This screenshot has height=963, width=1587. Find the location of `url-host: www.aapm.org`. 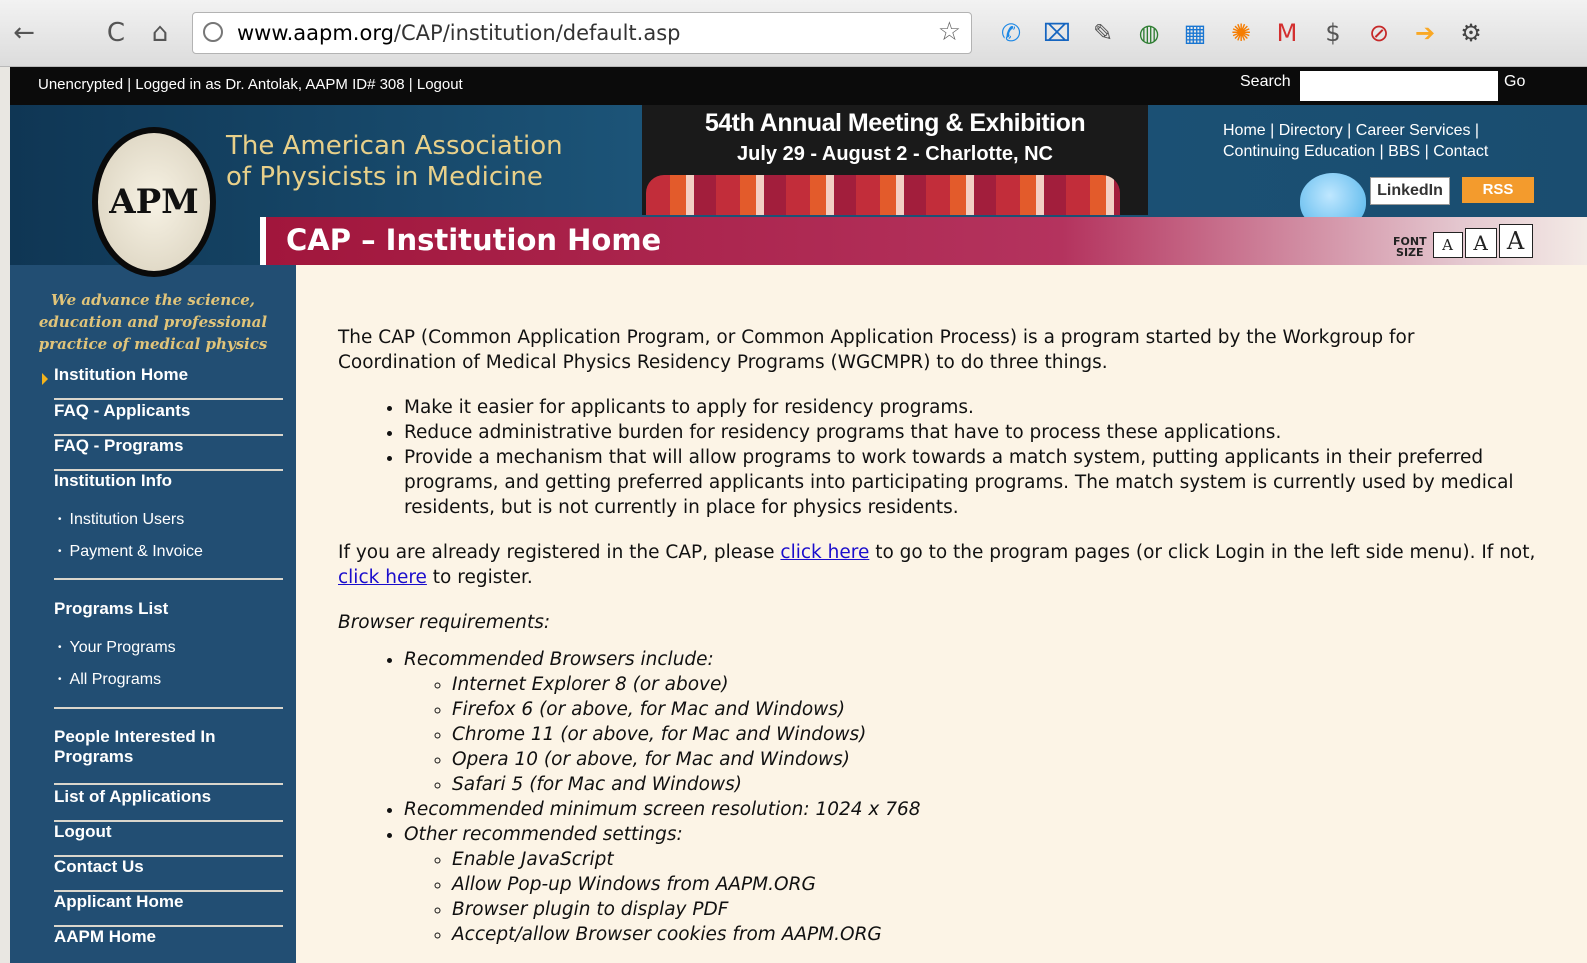

url-host: www.aapm.org is located at coordinates (315, 33).